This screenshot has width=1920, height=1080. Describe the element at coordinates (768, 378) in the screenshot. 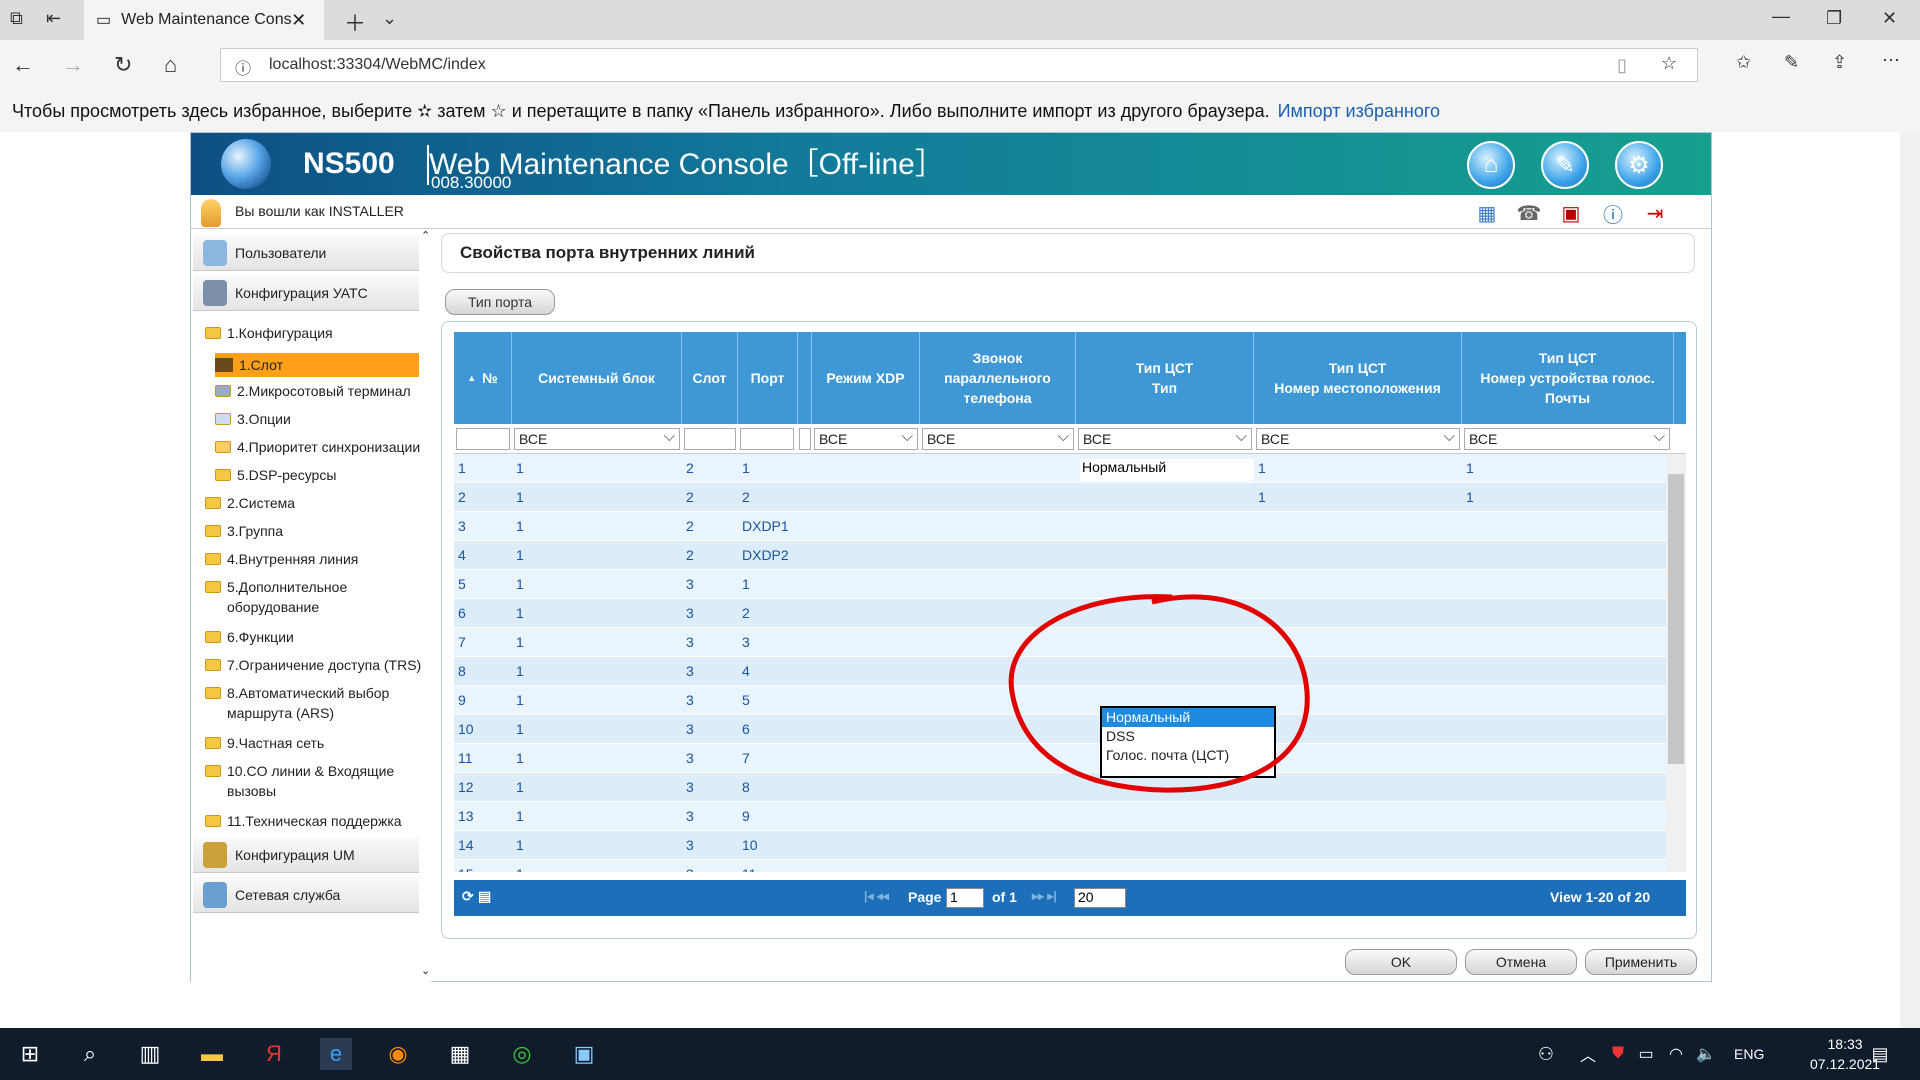

I see `col-port: Порт` at that location.